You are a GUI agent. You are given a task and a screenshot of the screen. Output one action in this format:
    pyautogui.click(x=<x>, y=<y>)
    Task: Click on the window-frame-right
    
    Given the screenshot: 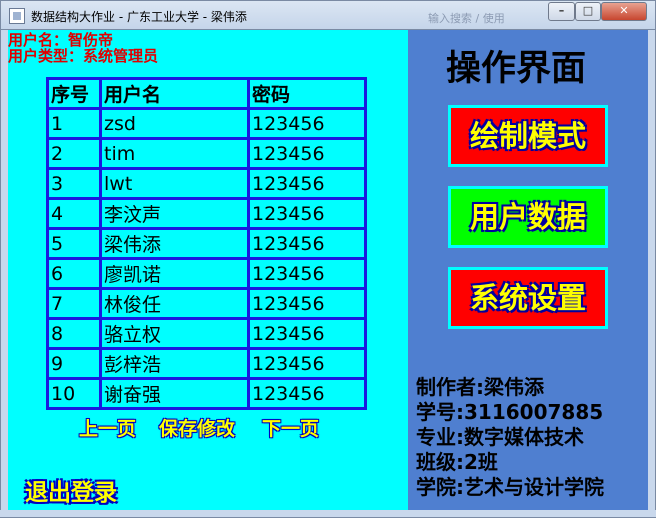 What is the action you would take?
    pyautogui.click(x=652, y=274)
    